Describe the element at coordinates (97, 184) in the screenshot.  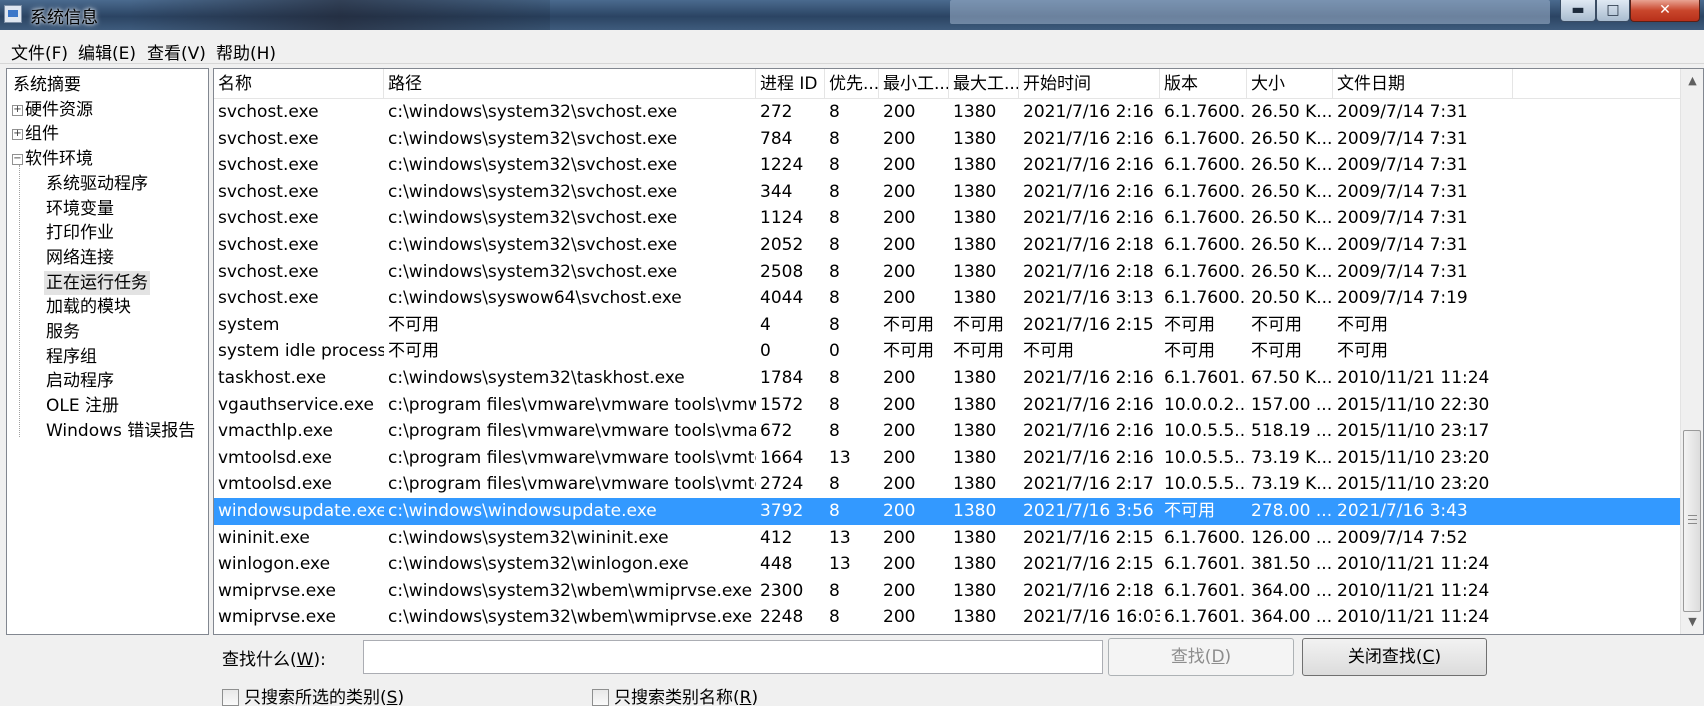
I see `tree-item: 系统驱动程序` at that location.